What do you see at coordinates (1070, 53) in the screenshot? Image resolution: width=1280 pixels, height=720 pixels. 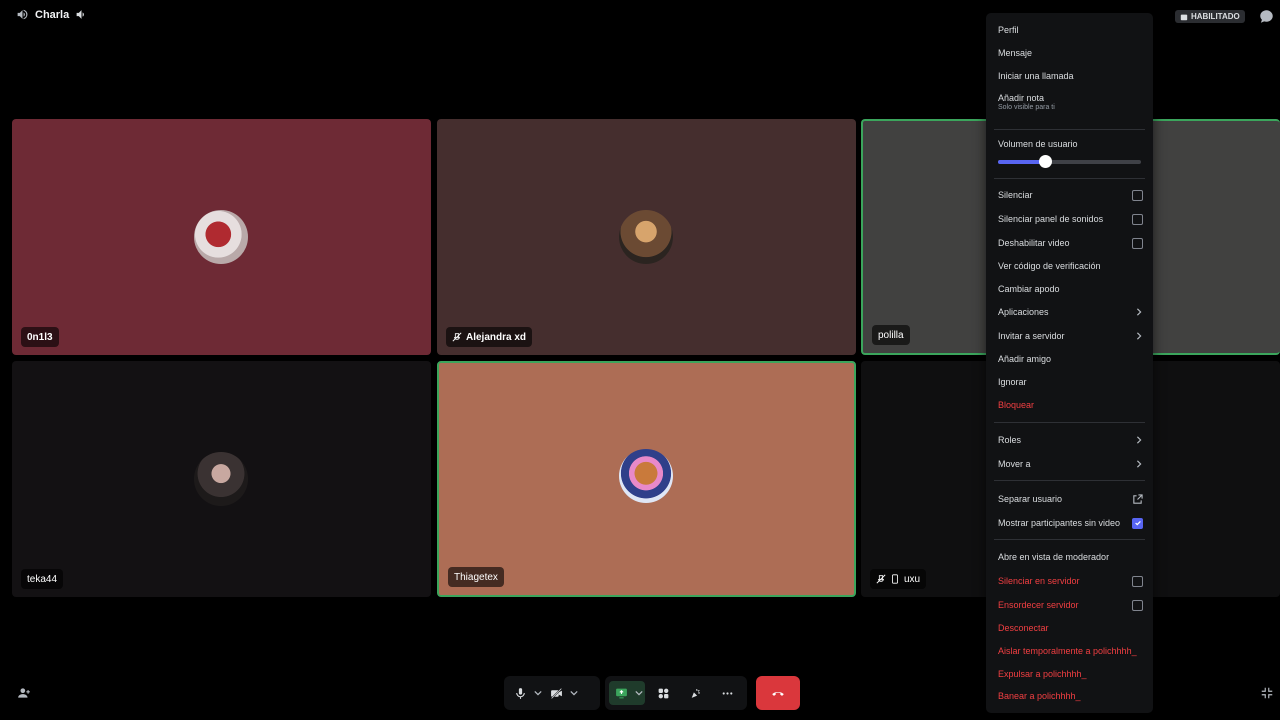 I see `menu-item-message: Mensaje` at bounding box center [1070, 53].